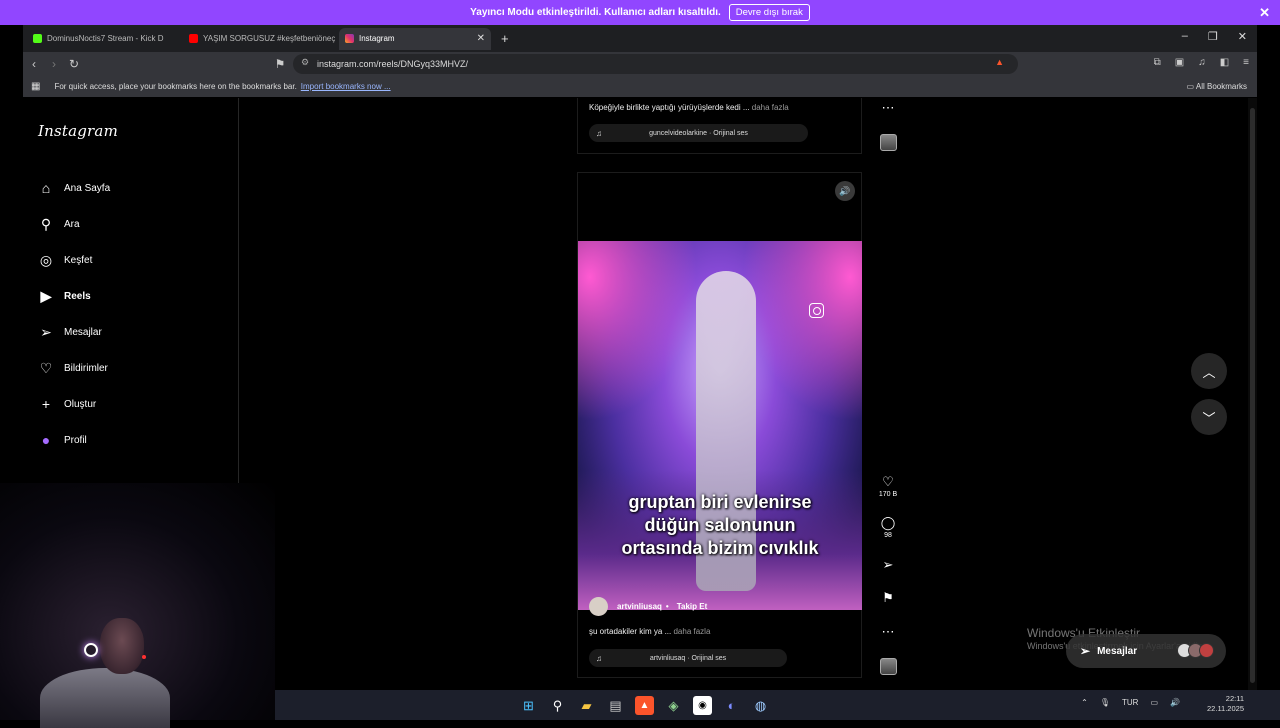  What do you see at coordinates (769, 12) in the screenshot?
I see `disable-streamer-mode-button: Devre dışı bırak` at bounding box center [769, 12].